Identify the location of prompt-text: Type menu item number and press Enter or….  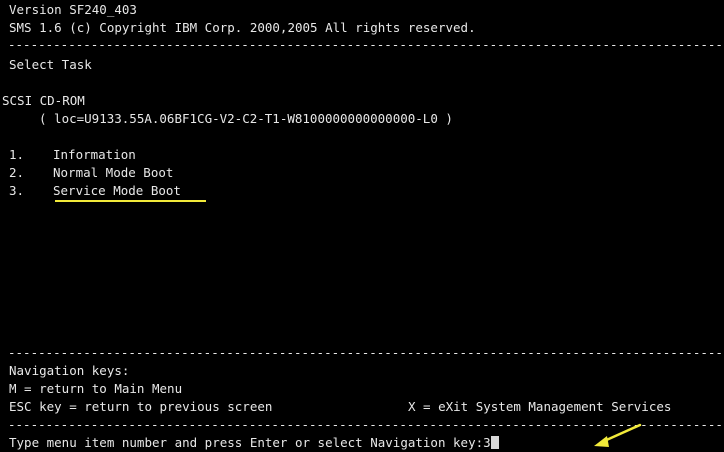
(246, 442).